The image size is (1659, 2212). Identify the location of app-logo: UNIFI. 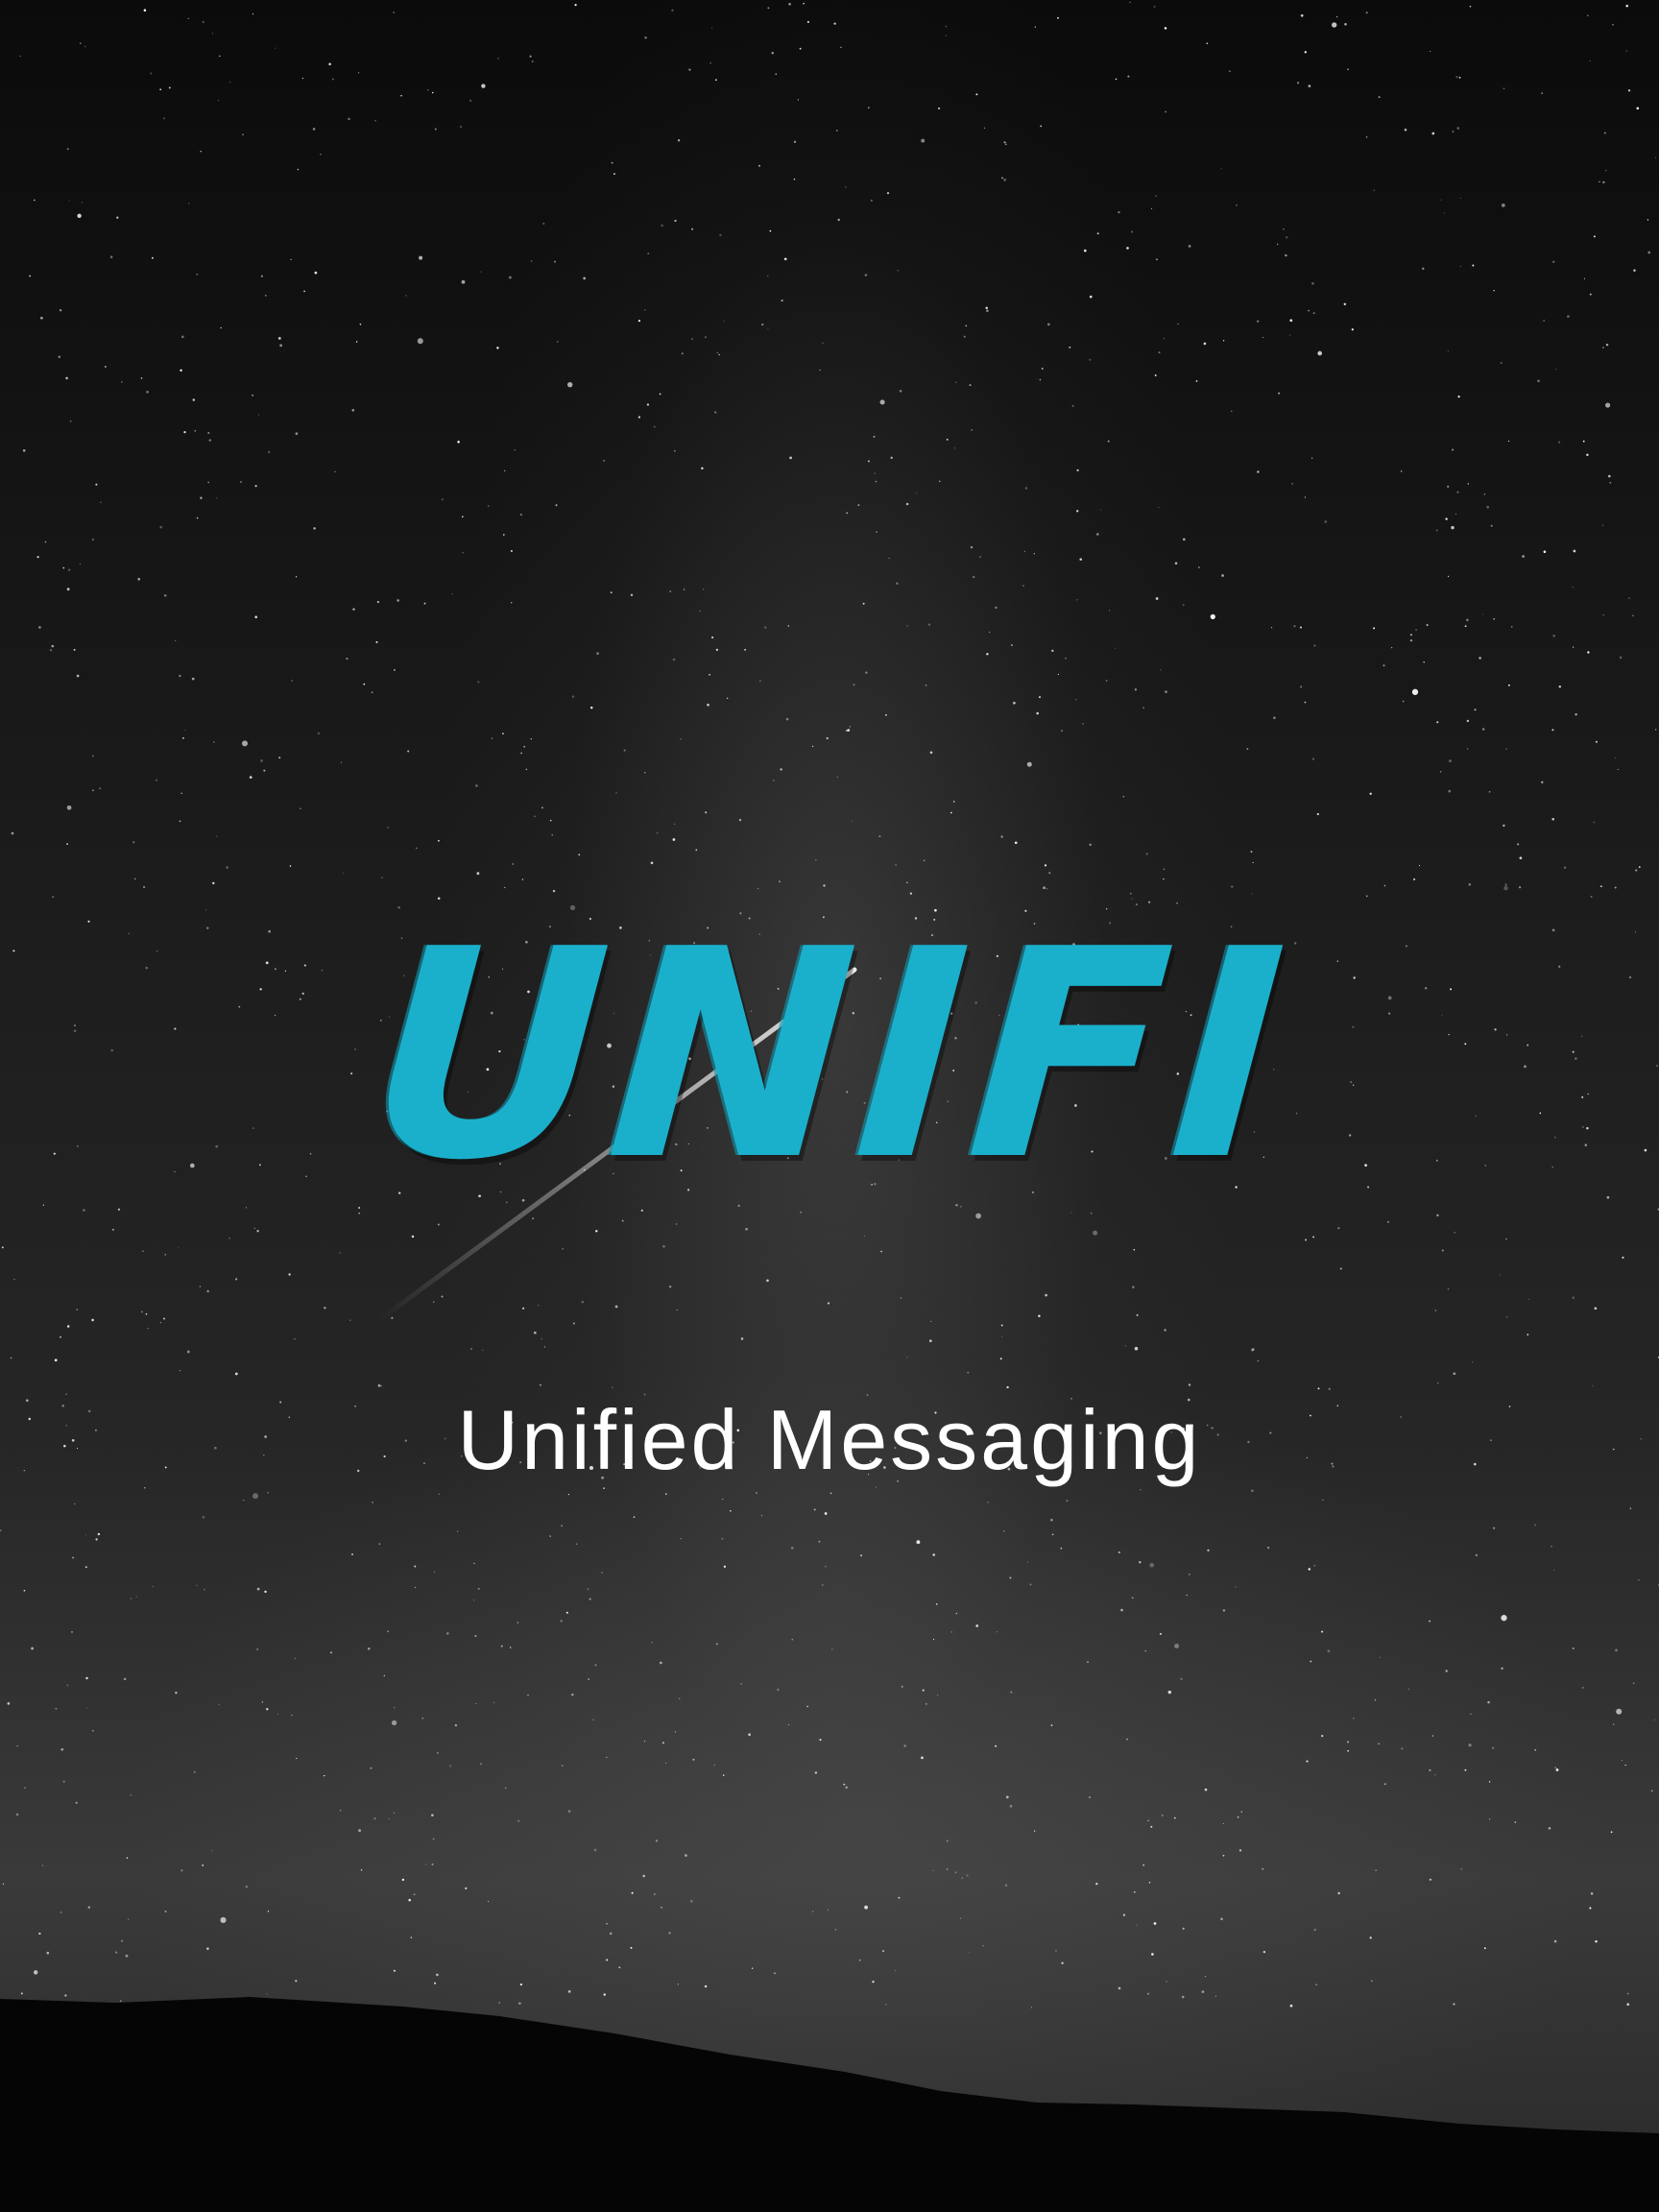
(829, 1055).